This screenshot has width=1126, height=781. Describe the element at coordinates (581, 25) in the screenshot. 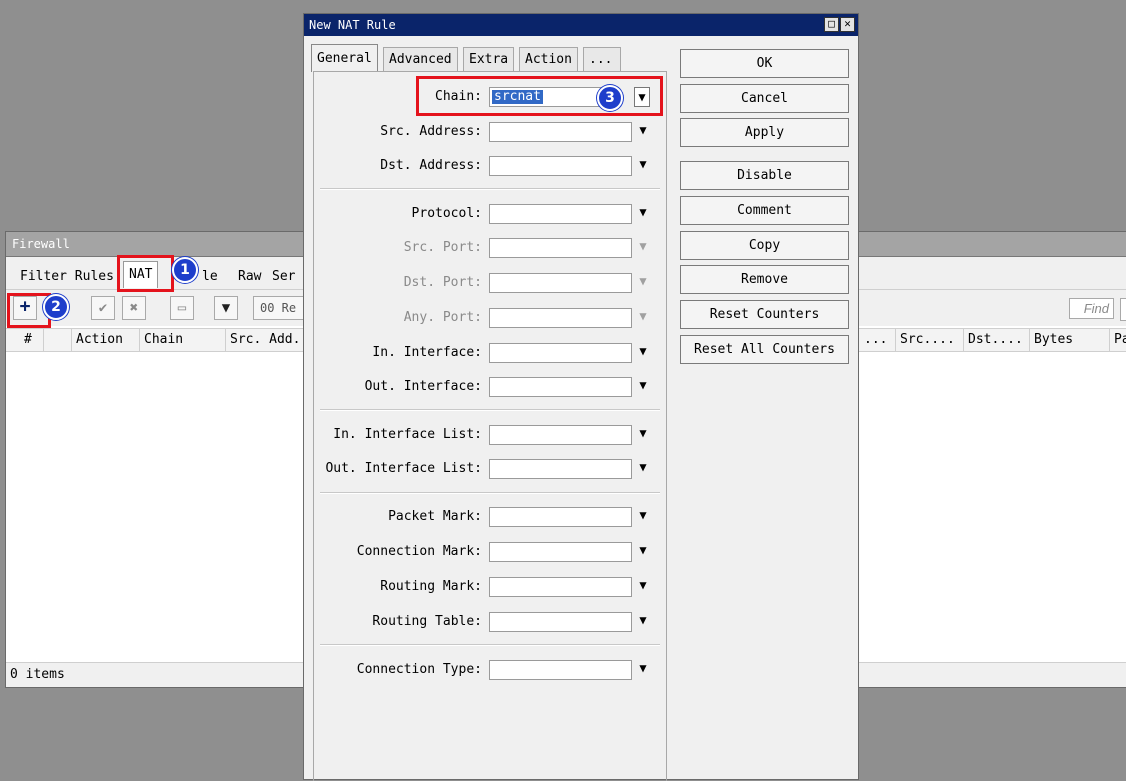

I see `dialog-title: New NAT Rule □ ✕` at that location.